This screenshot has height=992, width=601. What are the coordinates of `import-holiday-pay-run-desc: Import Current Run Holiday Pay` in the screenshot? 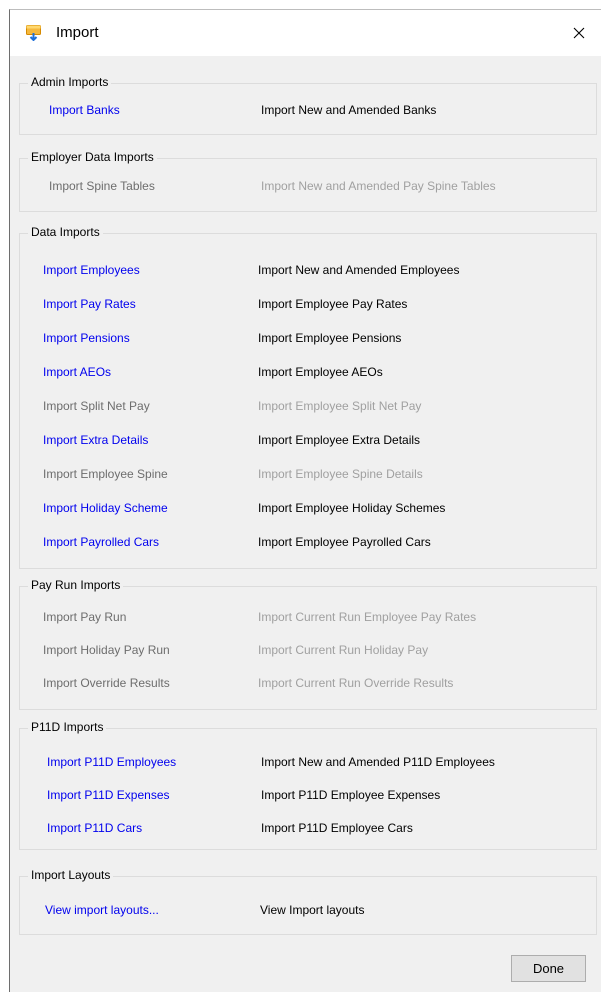 It's located at (343, 650).